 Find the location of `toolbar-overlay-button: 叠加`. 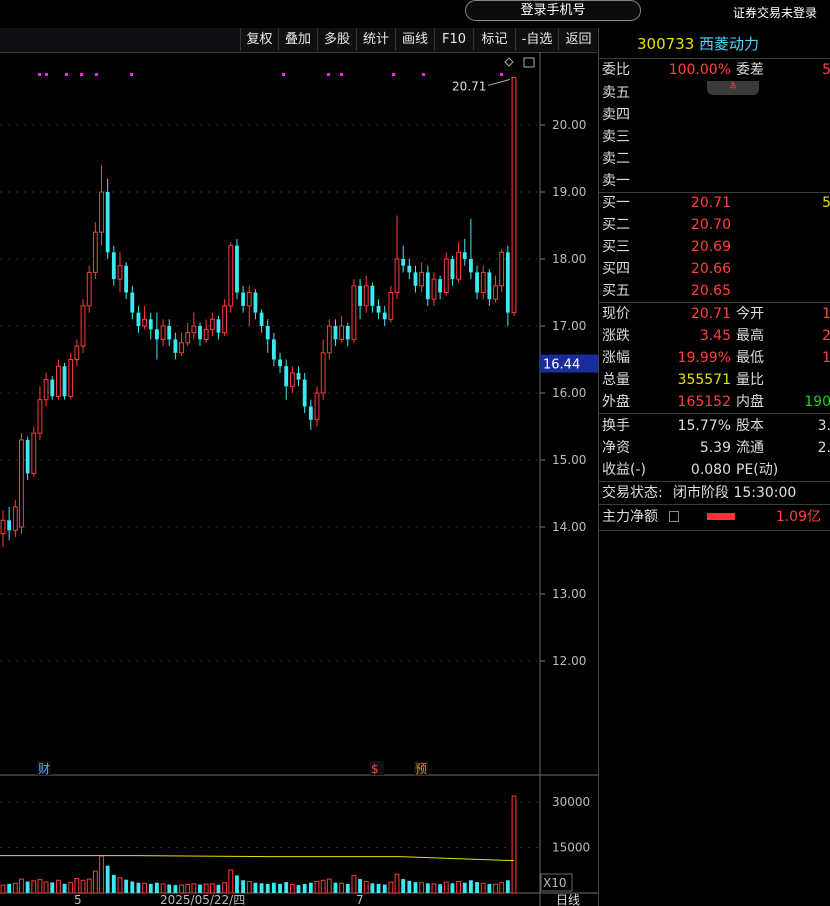

toolbar-overlay-button: 叠加 is located at coordinates (297, 39).